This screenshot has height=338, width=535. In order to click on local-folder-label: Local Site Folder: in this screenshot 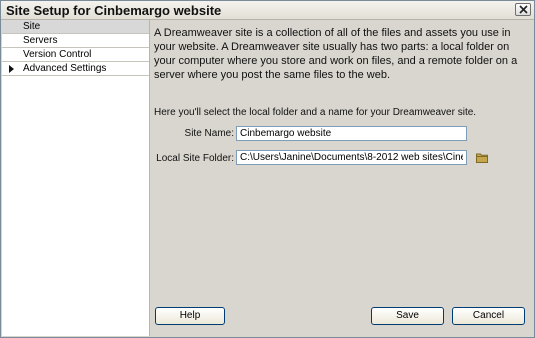, I will do `click(195, 158)`.